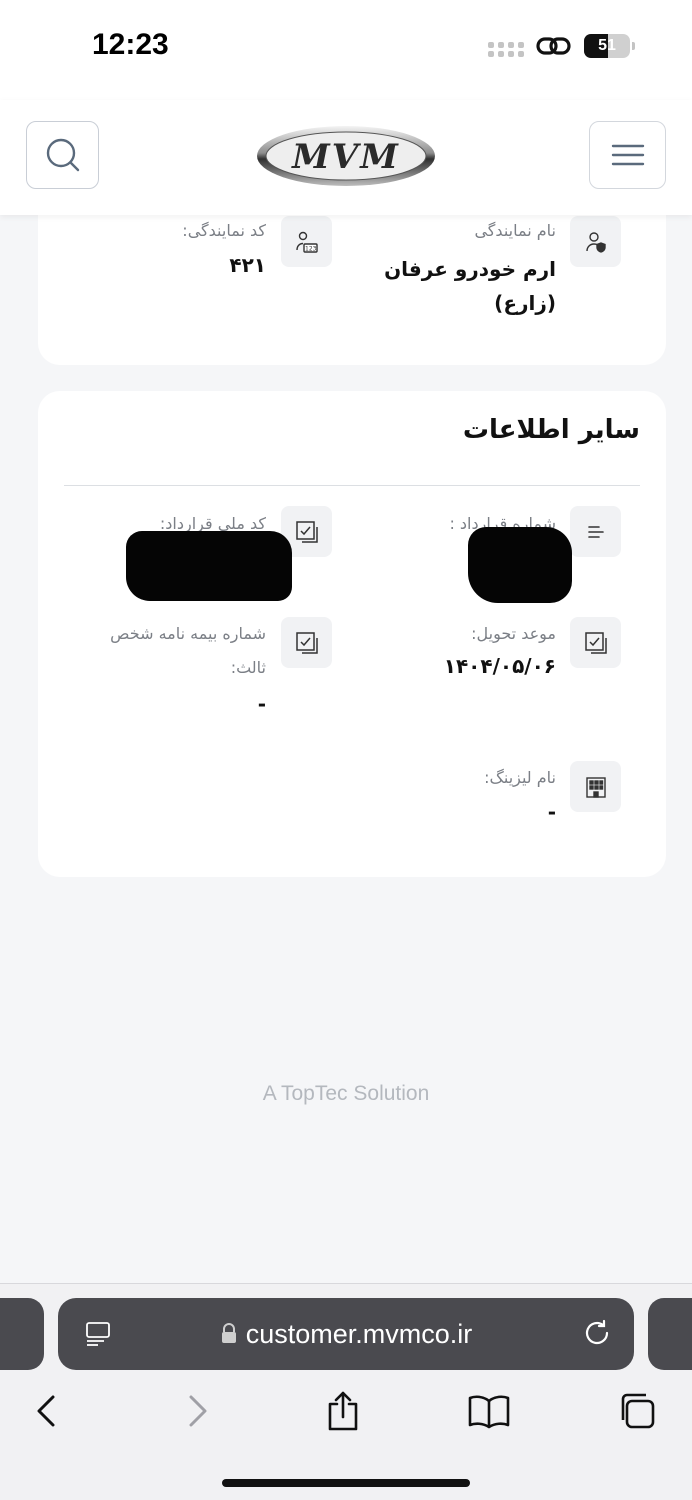  I want to click on back-button, so click(47, 1411).